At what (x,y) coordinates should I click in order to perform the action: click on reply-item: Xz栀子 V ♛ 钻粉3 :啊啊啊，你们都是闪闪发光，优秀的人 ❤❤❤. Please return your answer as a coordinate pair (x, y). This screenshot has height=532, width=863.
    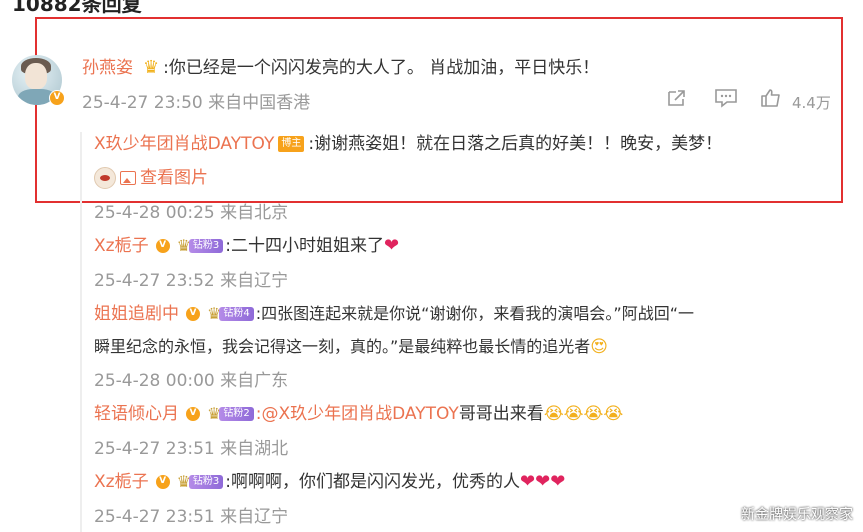
    Looking at the image, I should click on (329, 482).